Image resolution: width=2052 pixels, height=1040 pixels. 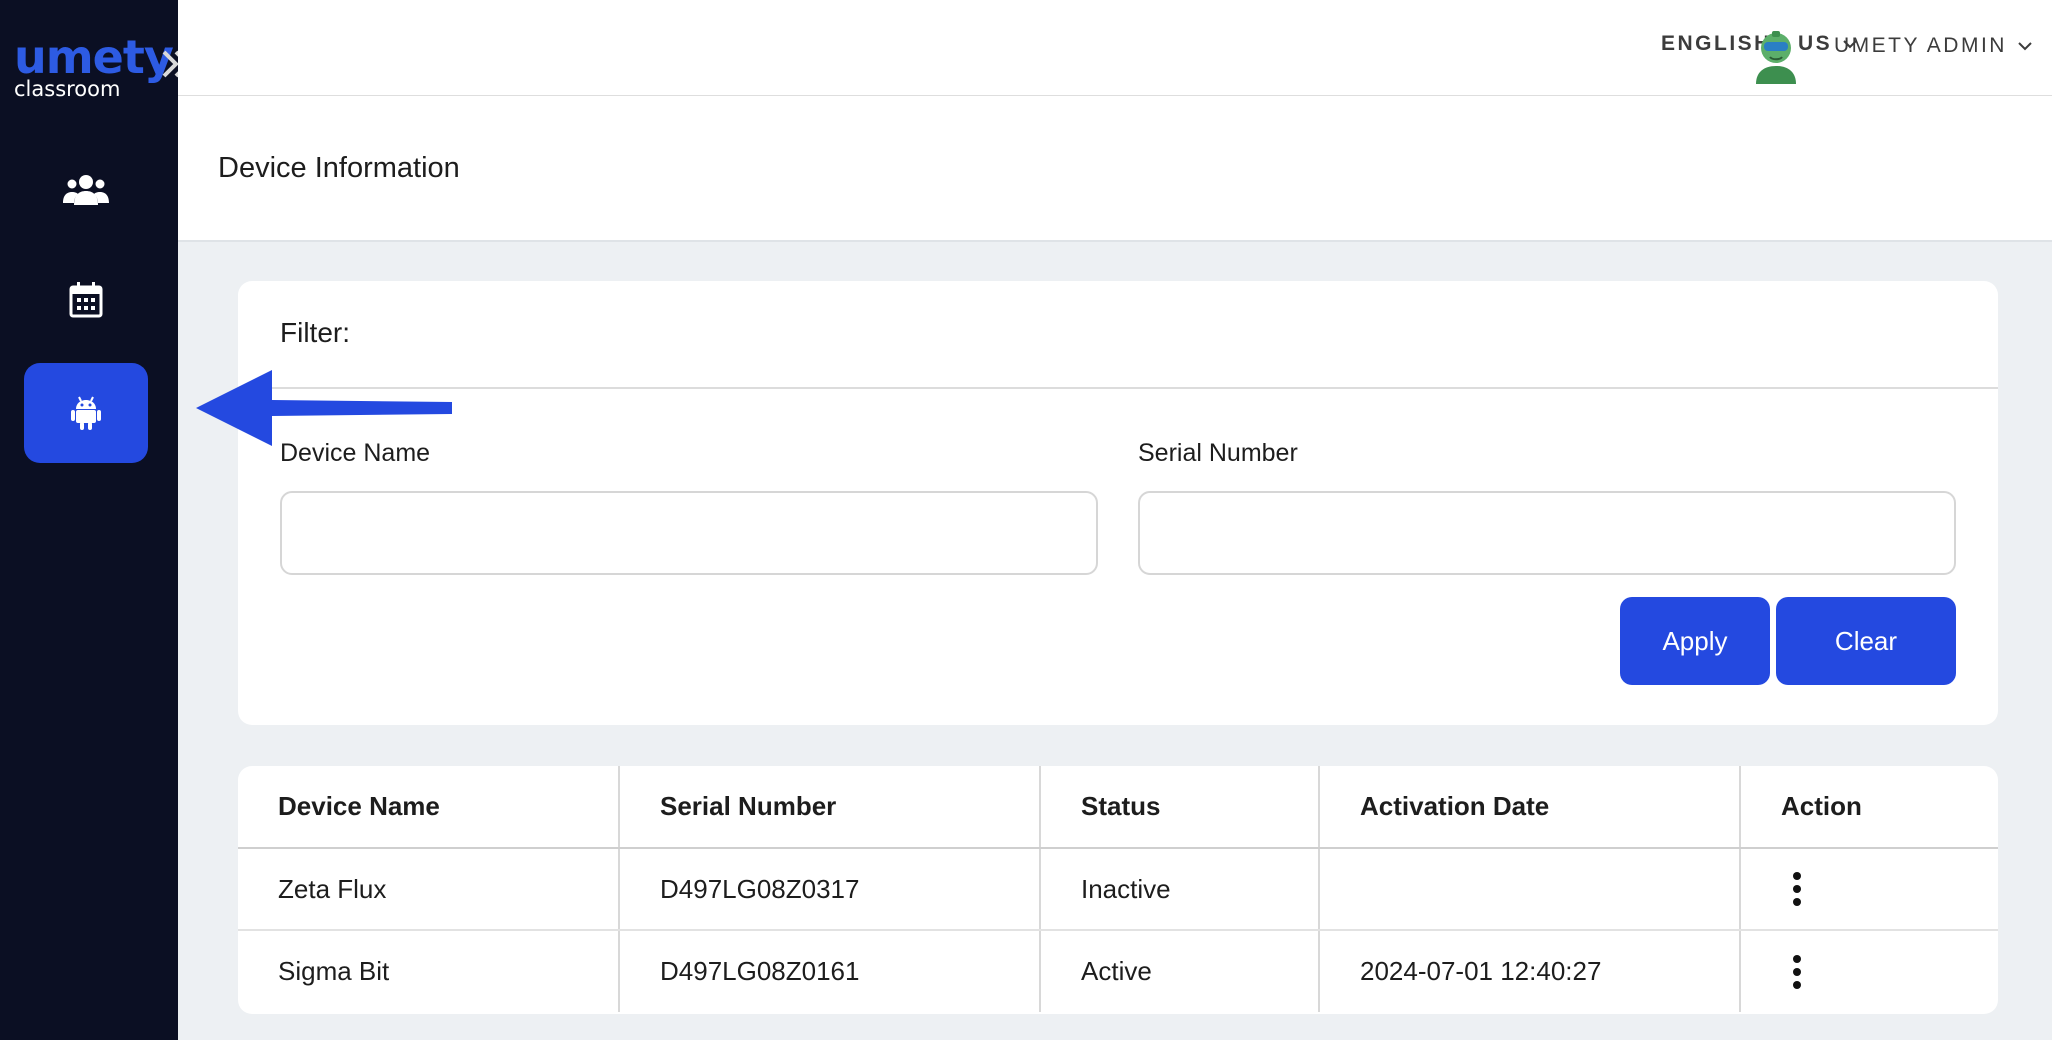 I want to click on apply-button: Apply, so click(x=1695, y=641).